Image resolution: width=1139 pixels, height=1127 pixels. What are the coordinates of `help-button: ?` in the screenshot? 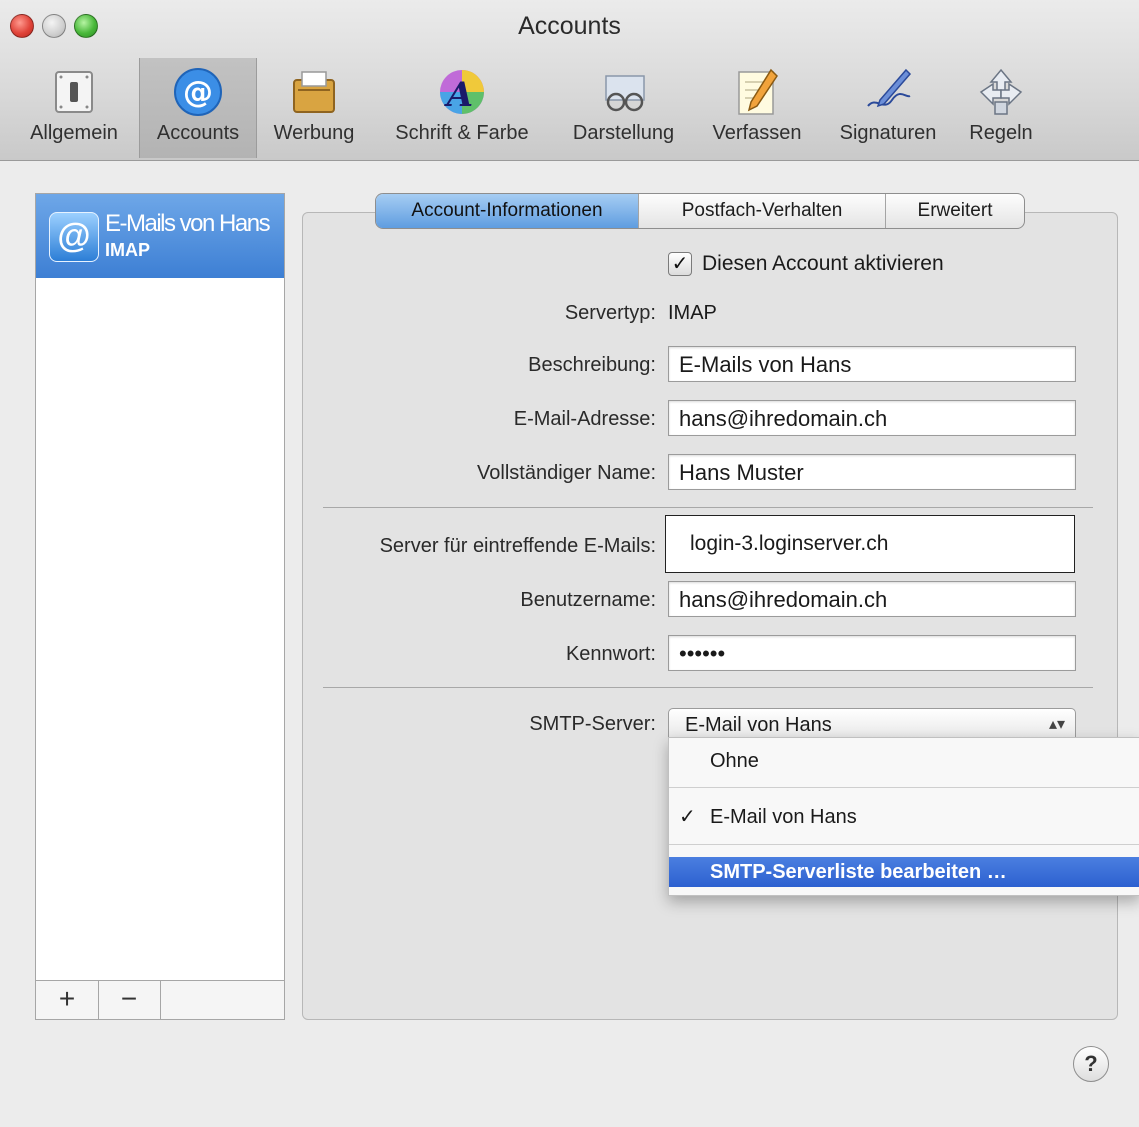 It's located at (1091, 1064).